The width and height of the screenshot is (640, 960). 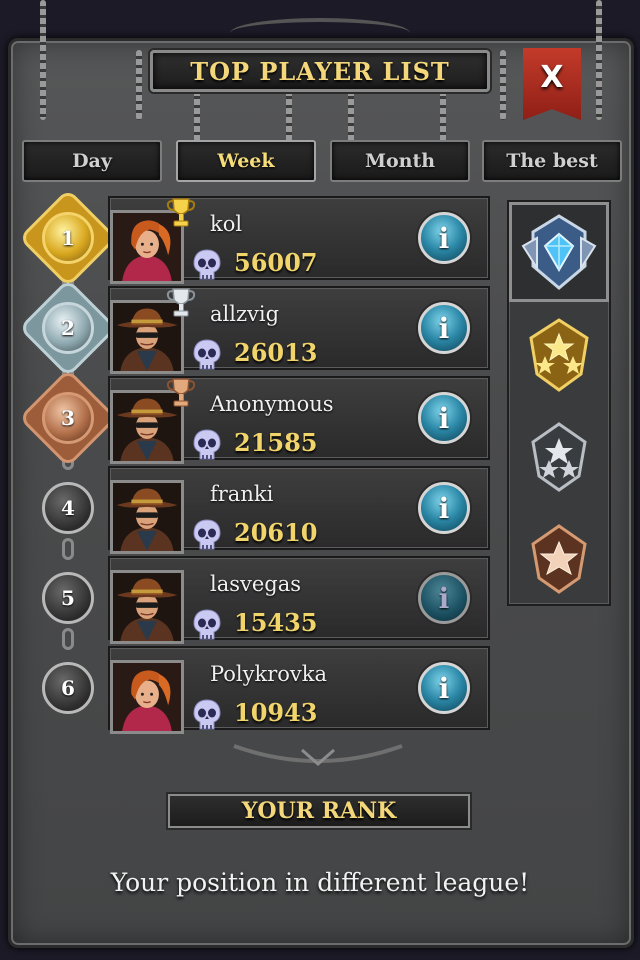 I want to click on player-name: lasvegas, so click(x=256, y=584).